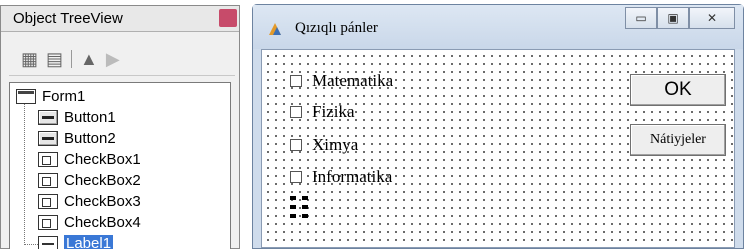  I want to click on tree-node-button2: Button2, so click(77, 138).